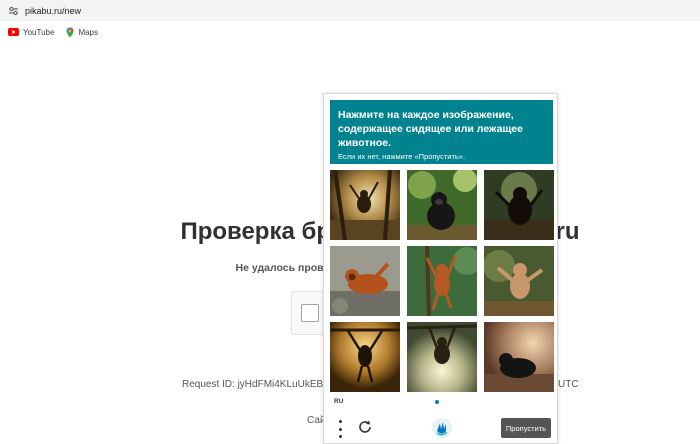  What do you see at coordinates (13, 32) in the screenshot?
I see `youtube-icon` at bounding box center [13, 32].